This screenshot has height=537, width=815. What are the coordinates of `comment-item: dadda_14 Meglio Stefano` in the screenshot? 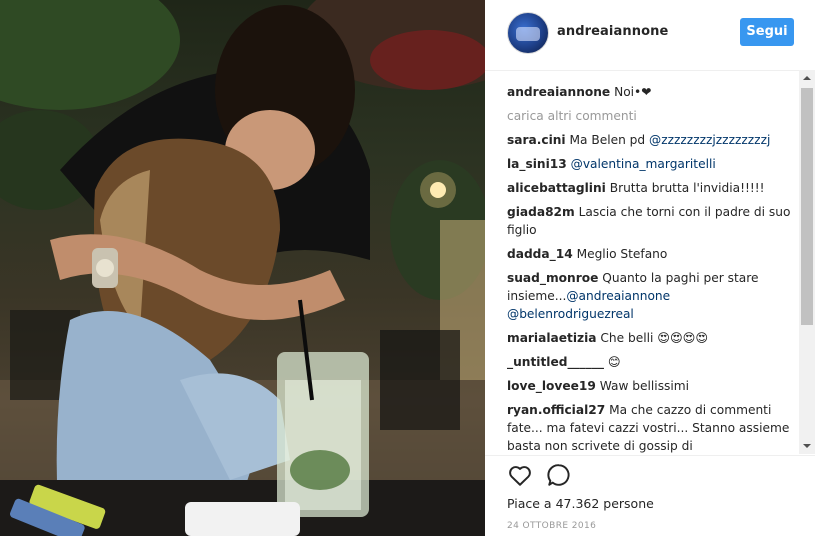 It's located at (652, 254).